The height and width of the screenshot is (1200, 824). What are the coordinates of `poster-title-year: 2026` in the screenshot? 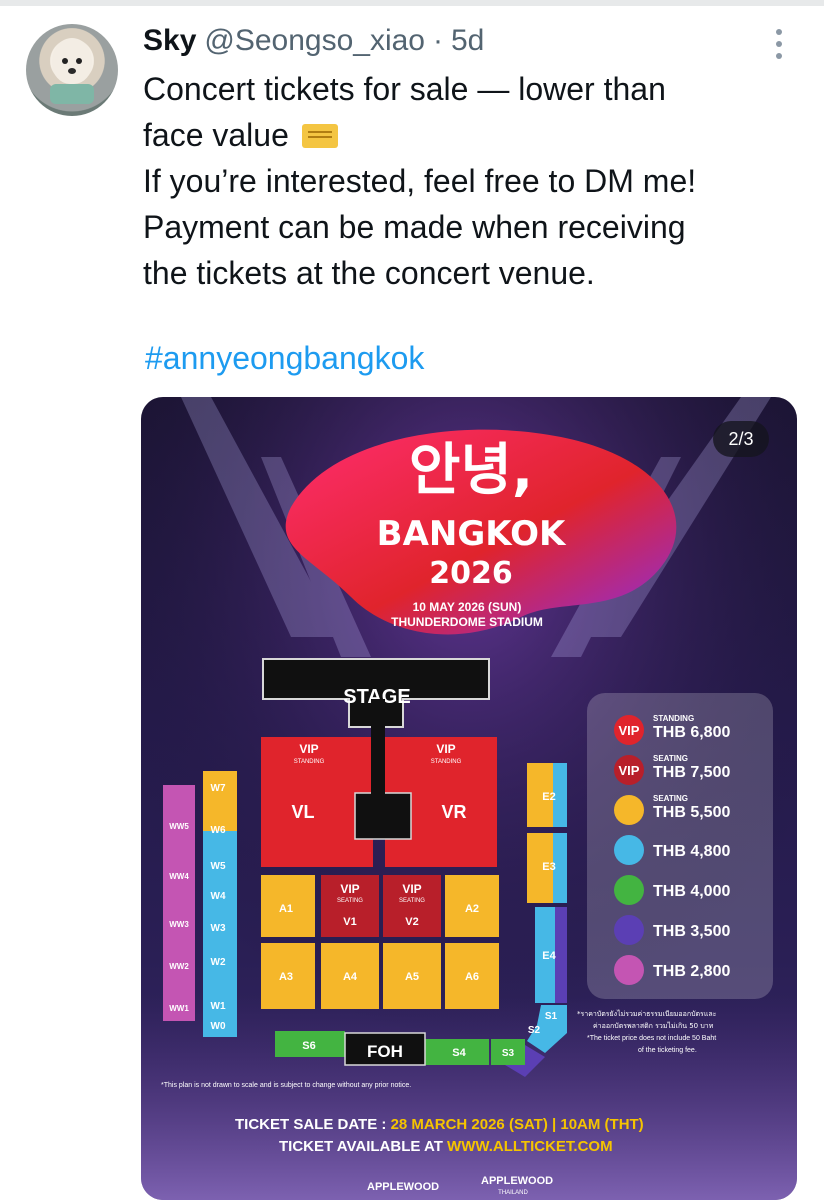 It's located at (471, 573).